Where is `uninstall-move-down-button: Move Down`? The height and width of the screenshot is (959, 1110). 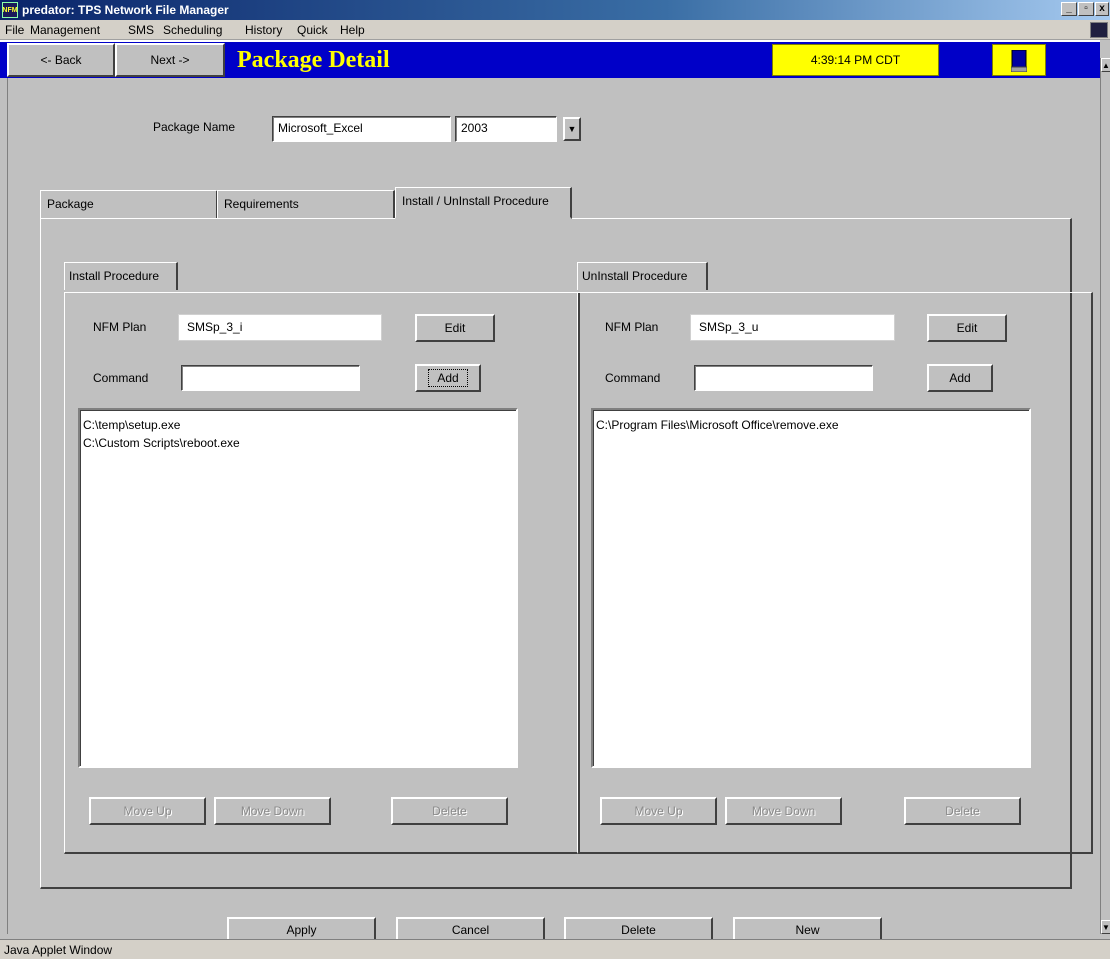
uninstall-move-down-button: Move Down is located at coordinates (783, 811).